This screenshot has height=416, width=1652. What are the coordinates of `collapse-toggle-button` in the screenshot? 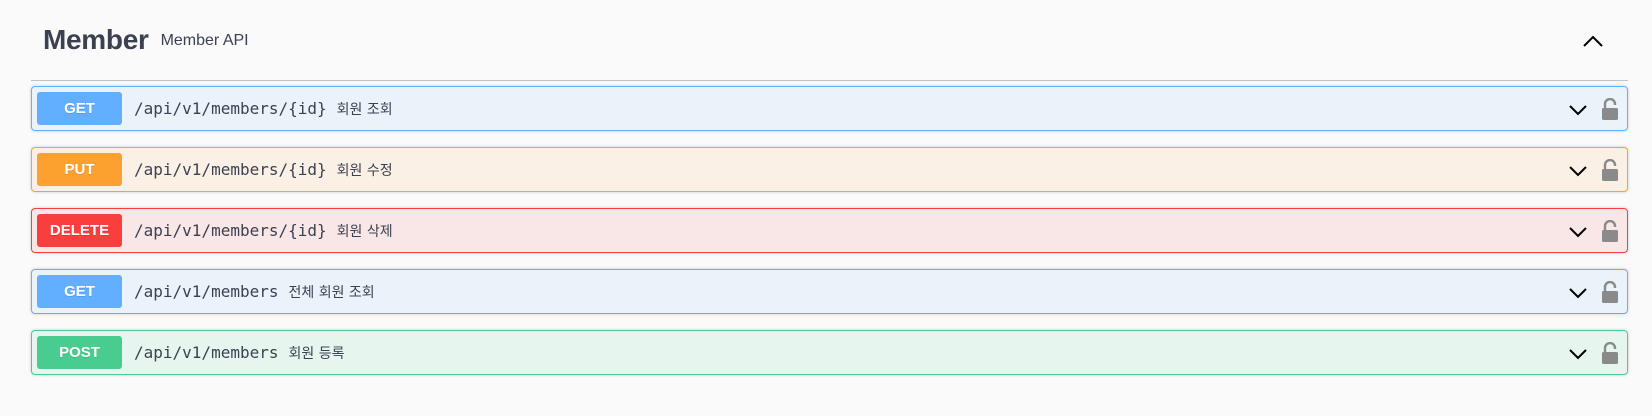 It's located at (1593, 41).